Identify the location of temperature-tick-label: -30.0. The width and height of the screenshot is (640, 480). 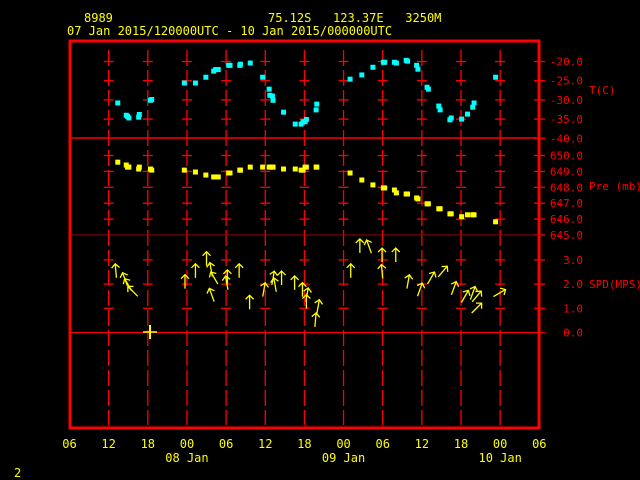
(566, 100).